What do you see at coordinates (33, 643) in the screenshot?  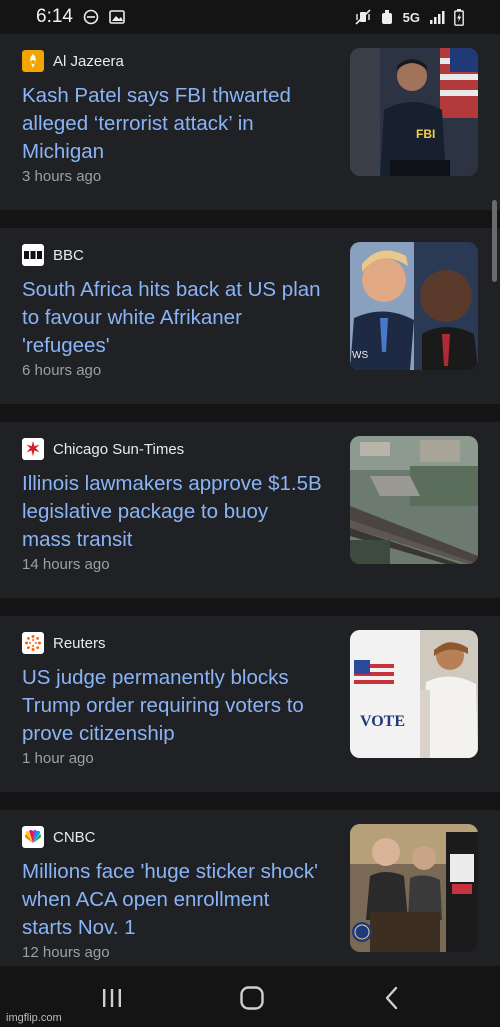 I see `reuters-logo-icon` at bounding box center [33, 643].